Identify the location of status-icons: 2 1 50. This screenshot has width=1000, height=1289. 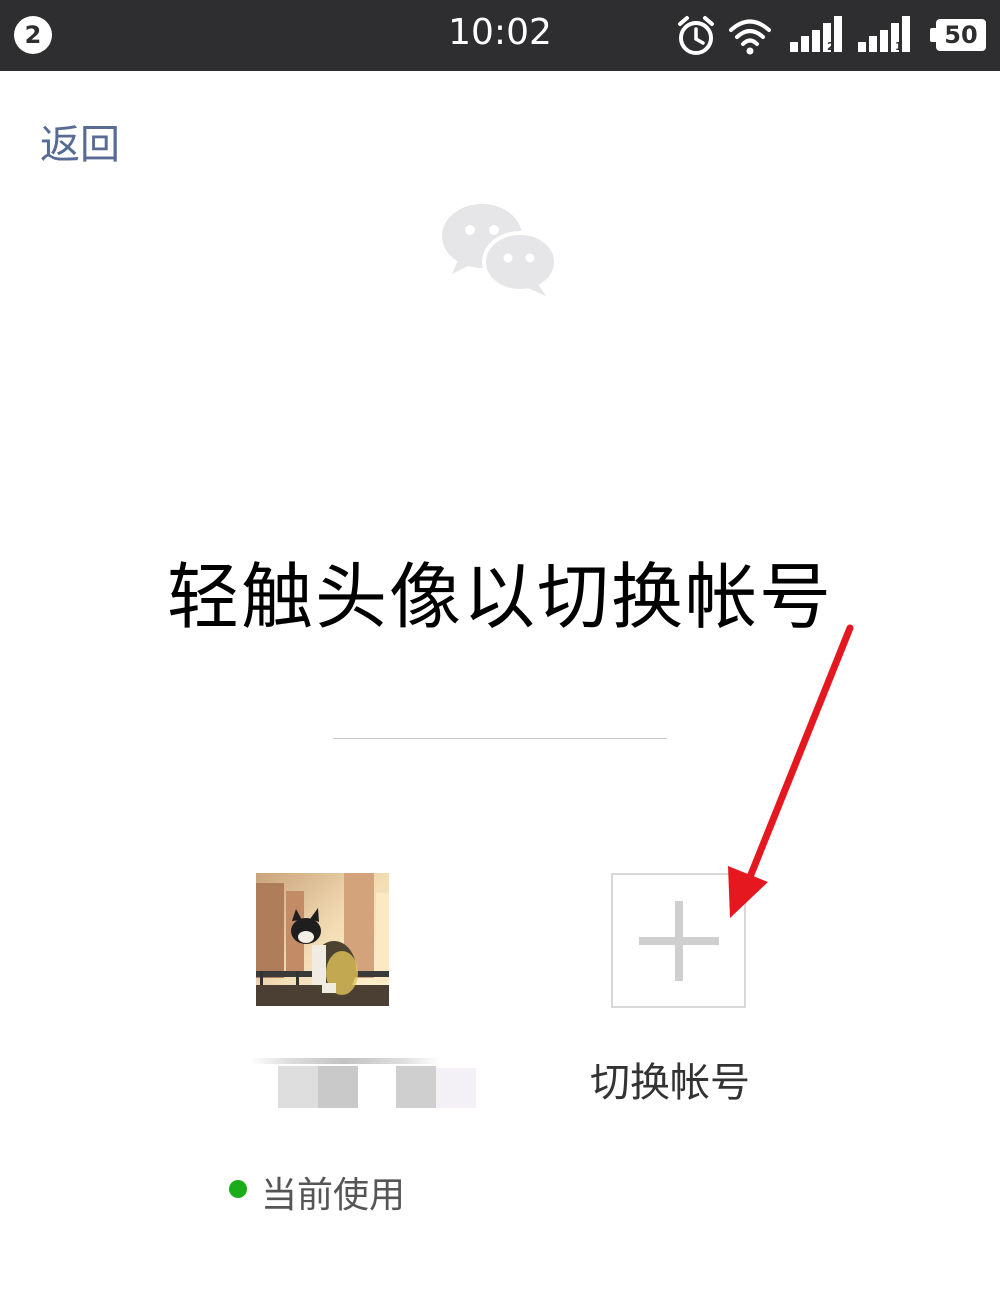
(831, 36).